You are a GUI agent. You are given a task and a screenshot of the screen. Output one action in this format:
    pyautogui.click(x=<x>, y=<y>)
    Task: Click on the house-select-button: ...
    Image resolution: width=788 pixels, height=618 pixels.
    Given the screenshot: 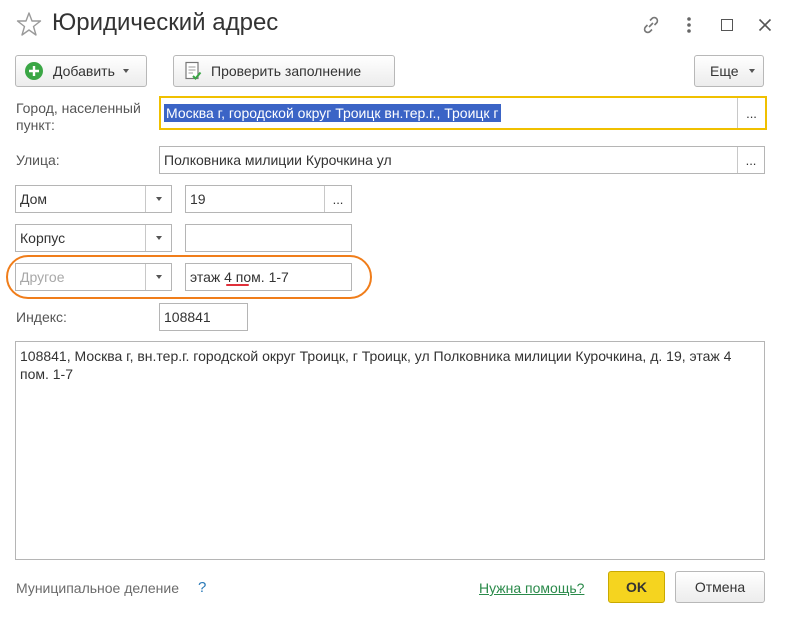 What is the action you would take?
    pyautogui.click(x=337, y=199)
    